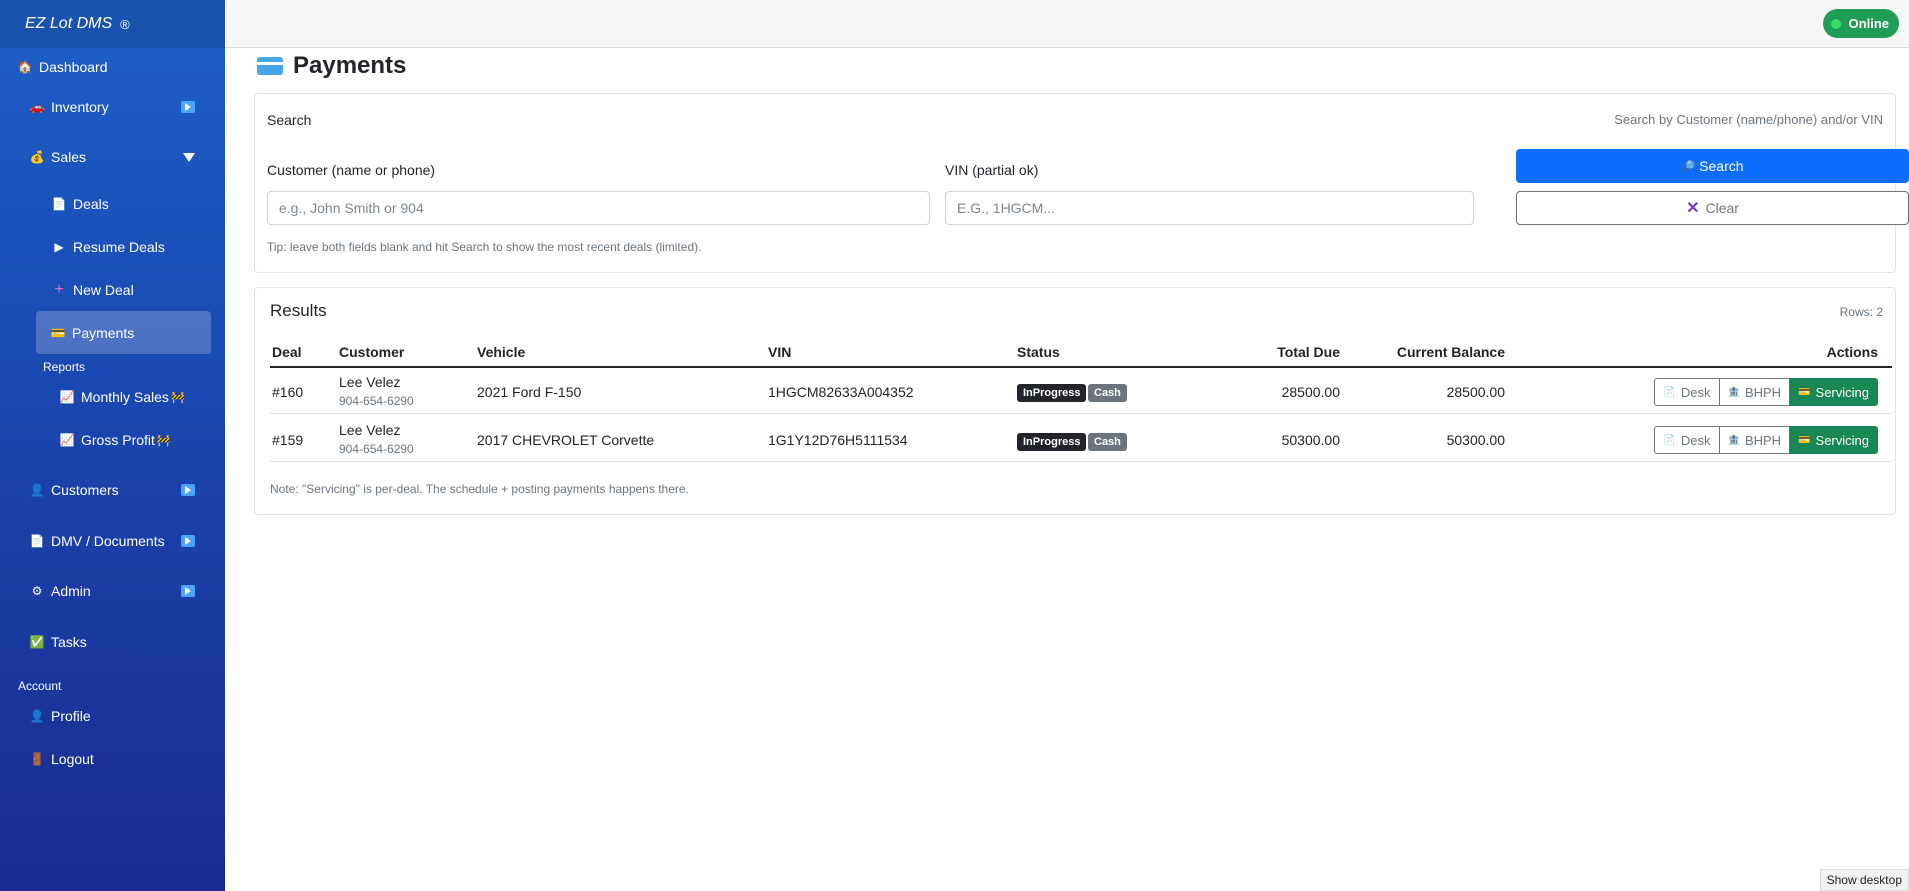  I want to click on sidebar-item-label: New Deal, so click(103, 290).